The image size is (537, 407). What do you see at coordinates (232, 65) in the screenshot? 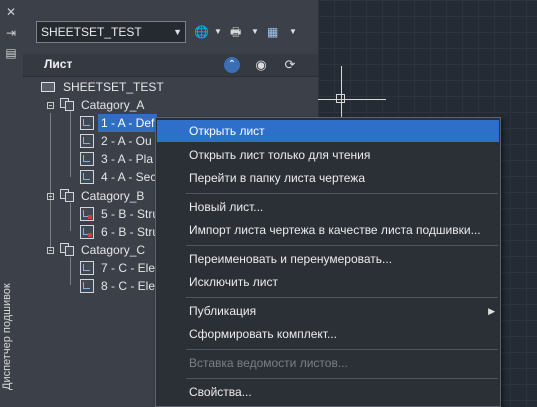
I see `collapse-icon: ⌃` at bounding box center [232, 65].